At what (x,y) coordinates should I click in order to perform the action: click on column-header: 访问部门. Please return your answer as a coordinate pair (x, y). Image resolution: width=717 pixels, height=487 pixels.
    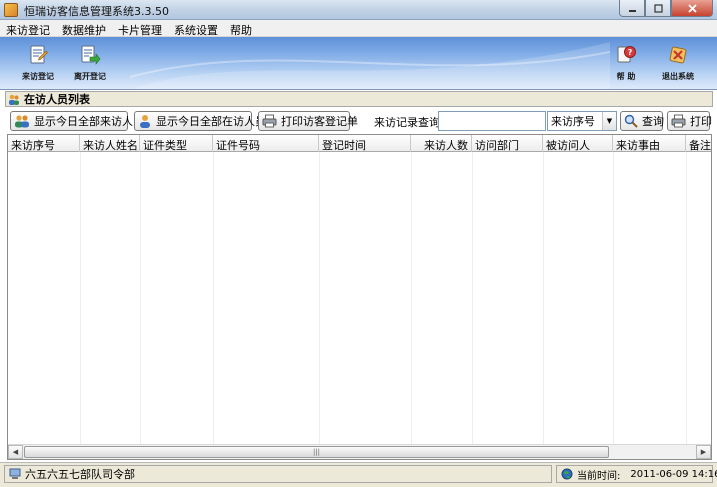
    Looking at the image, I should click on (507, 143).